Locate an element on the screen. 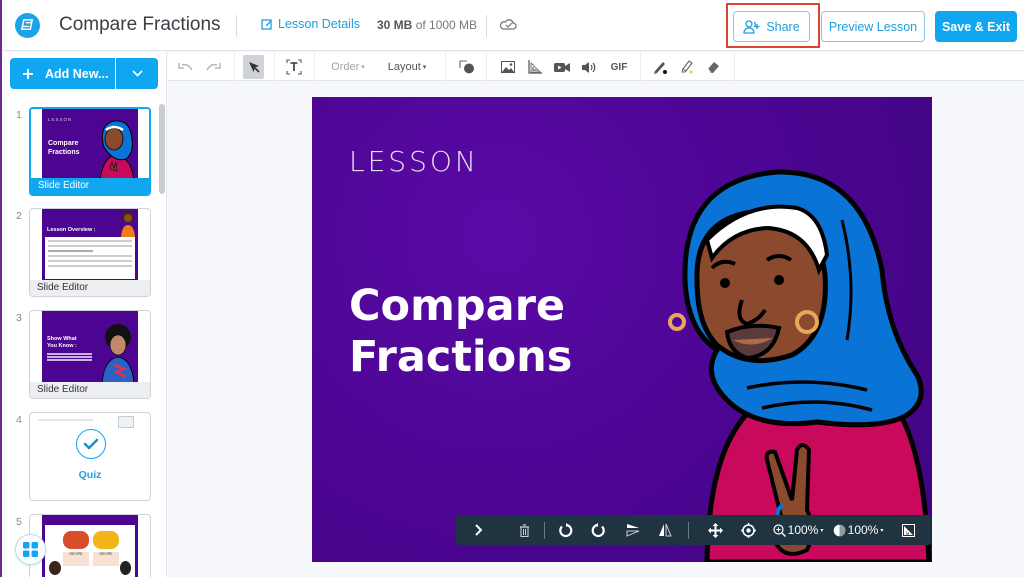 The width and height of the screenshot is (1024, 577). redo-button is located at coordinates (213, 67).